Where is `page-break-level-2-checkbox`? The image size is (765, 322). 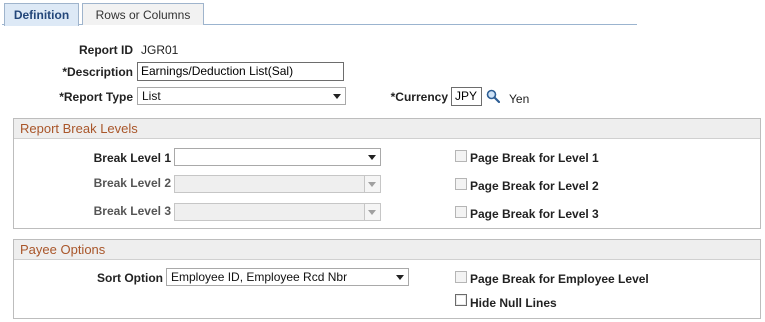 page-break-level-2-checkbox is located at coordinates (461, 184).